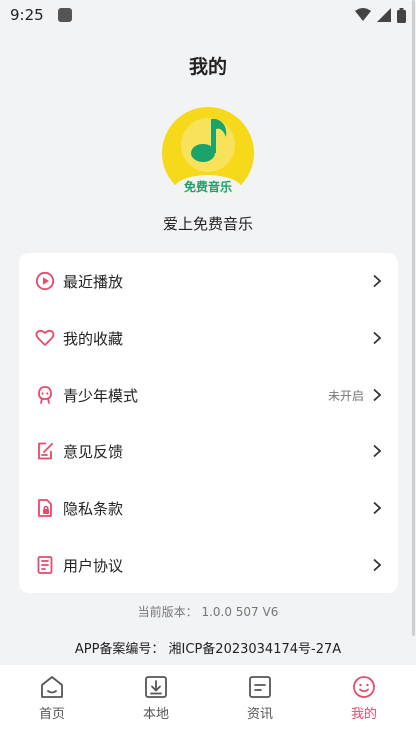 This screenshot has height=741, width=416. Describe the element at coordinates (156, 687) in the screenshot. I see `download-icon` at that location.